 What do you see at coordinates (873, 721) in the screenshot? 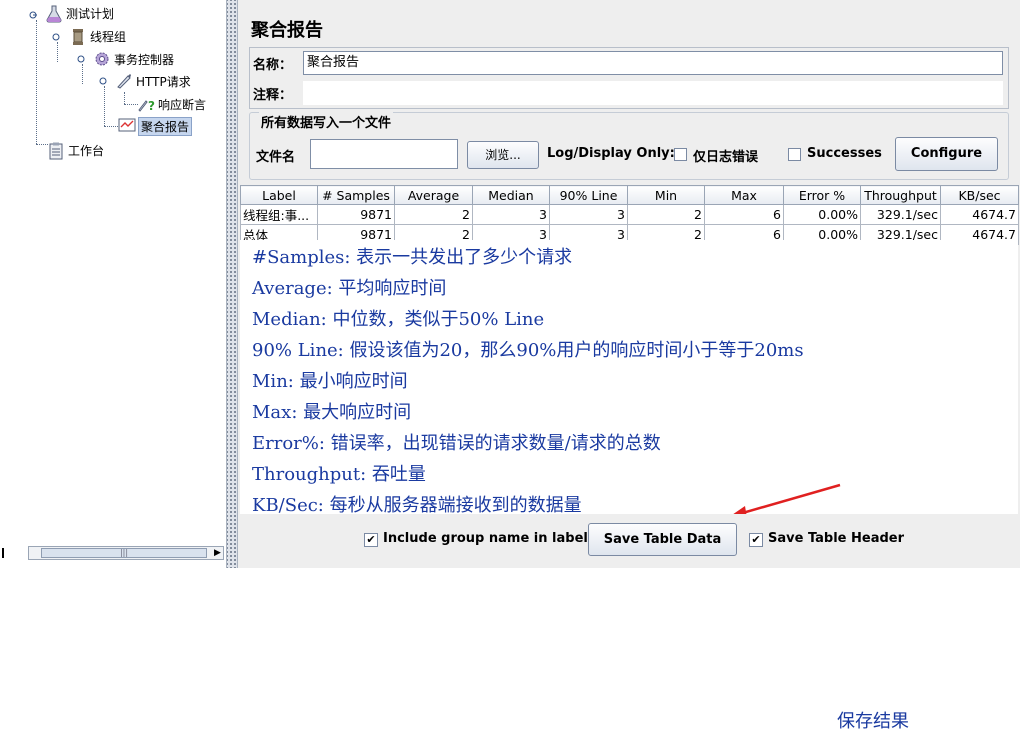
I see `save-results-annotation: 保存结果` at bounding box center [873, 721].